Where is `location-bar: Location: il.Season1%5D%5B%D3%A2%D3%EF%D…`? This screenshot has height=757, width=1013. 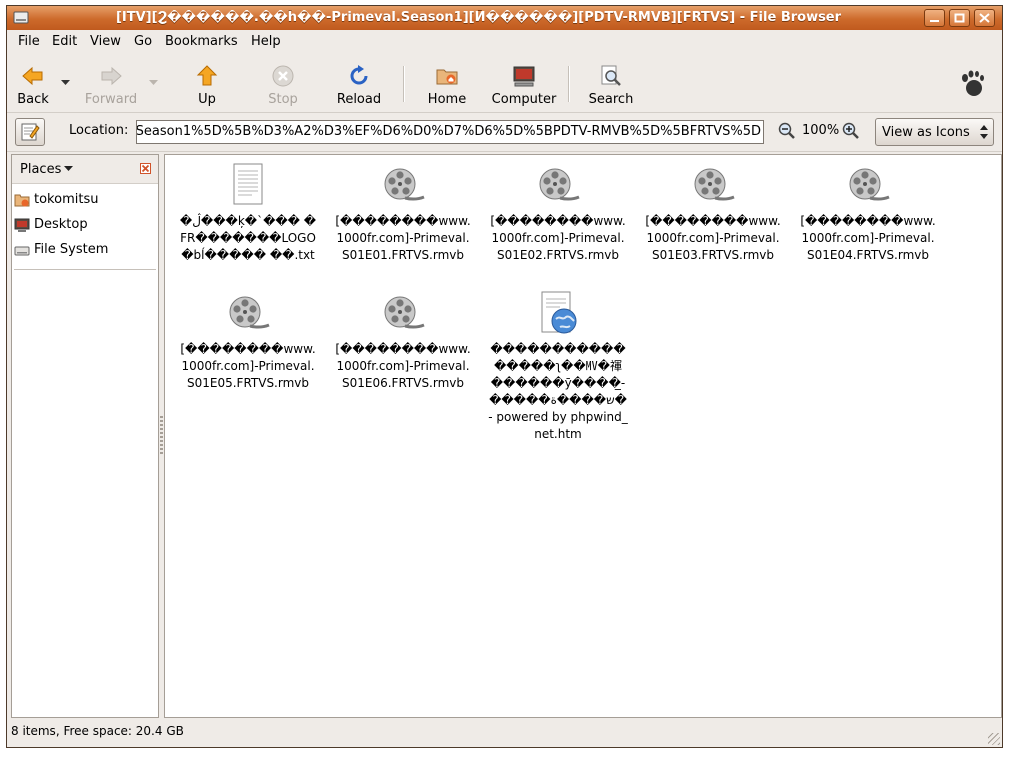
location-bar: Location: il.Season1%5D%5B%D3%A2%D3%EF%D… is located at coordinates (504, 132).